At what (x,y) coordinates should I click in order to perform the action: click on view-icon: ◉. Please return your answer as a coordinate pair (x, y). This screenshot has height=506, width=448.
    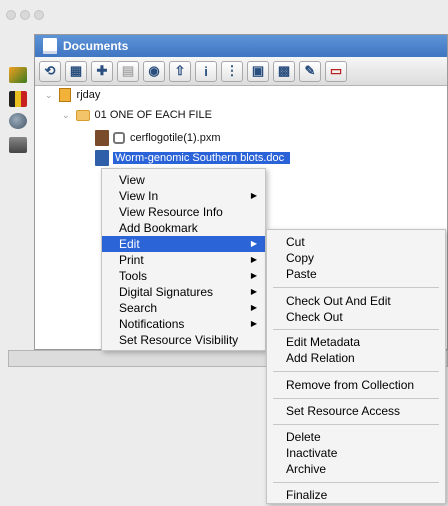
    Looking at the image, I should click on (154, 71).